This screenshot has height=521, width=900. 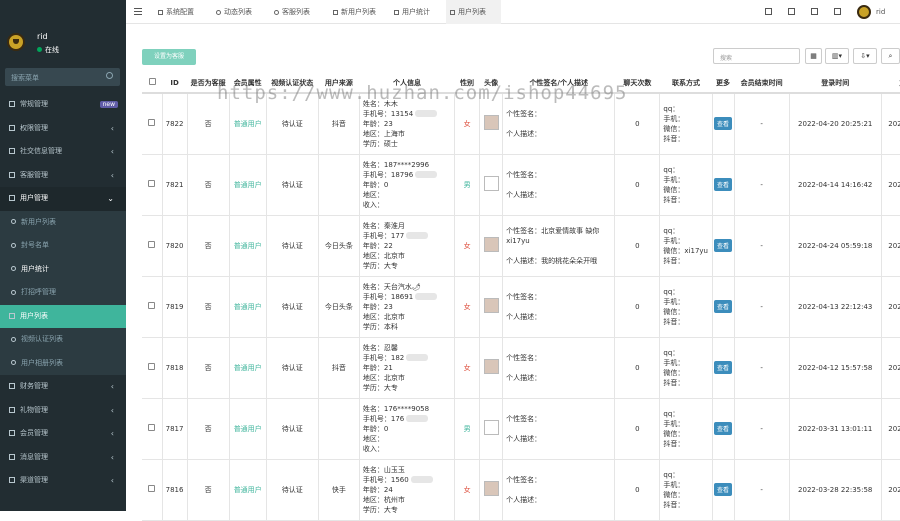 I want to click on top-user-name: rid, so click(x=880, y=12).